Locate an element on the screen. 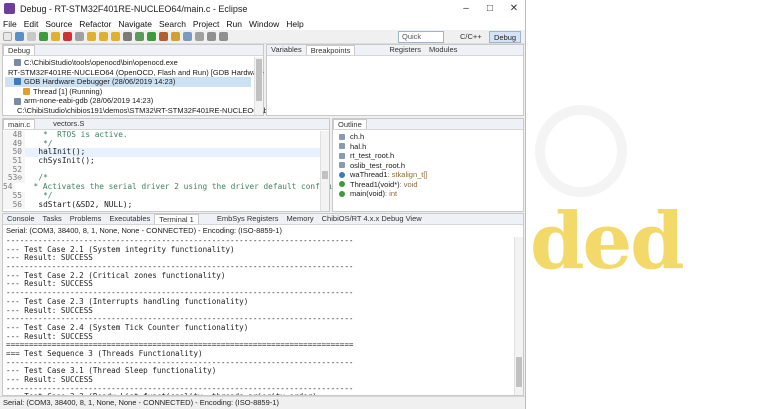 This screenshot has width=768, height=409. menu-edit: Edit is located at coordinates (31, 24).